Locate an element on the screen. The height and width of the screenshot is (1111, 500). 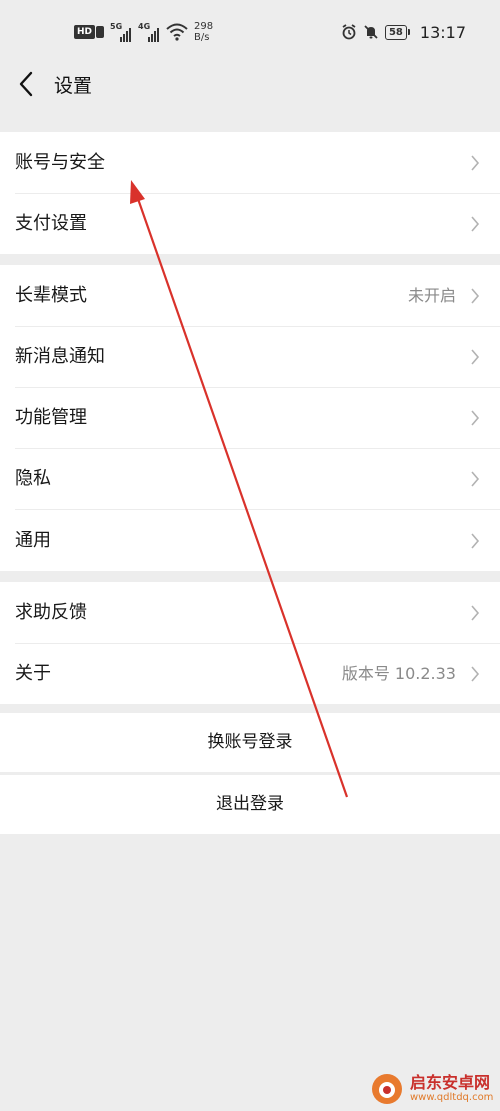
settings-item-account-security: 账号与安全 is located at coordinates (250, 162).